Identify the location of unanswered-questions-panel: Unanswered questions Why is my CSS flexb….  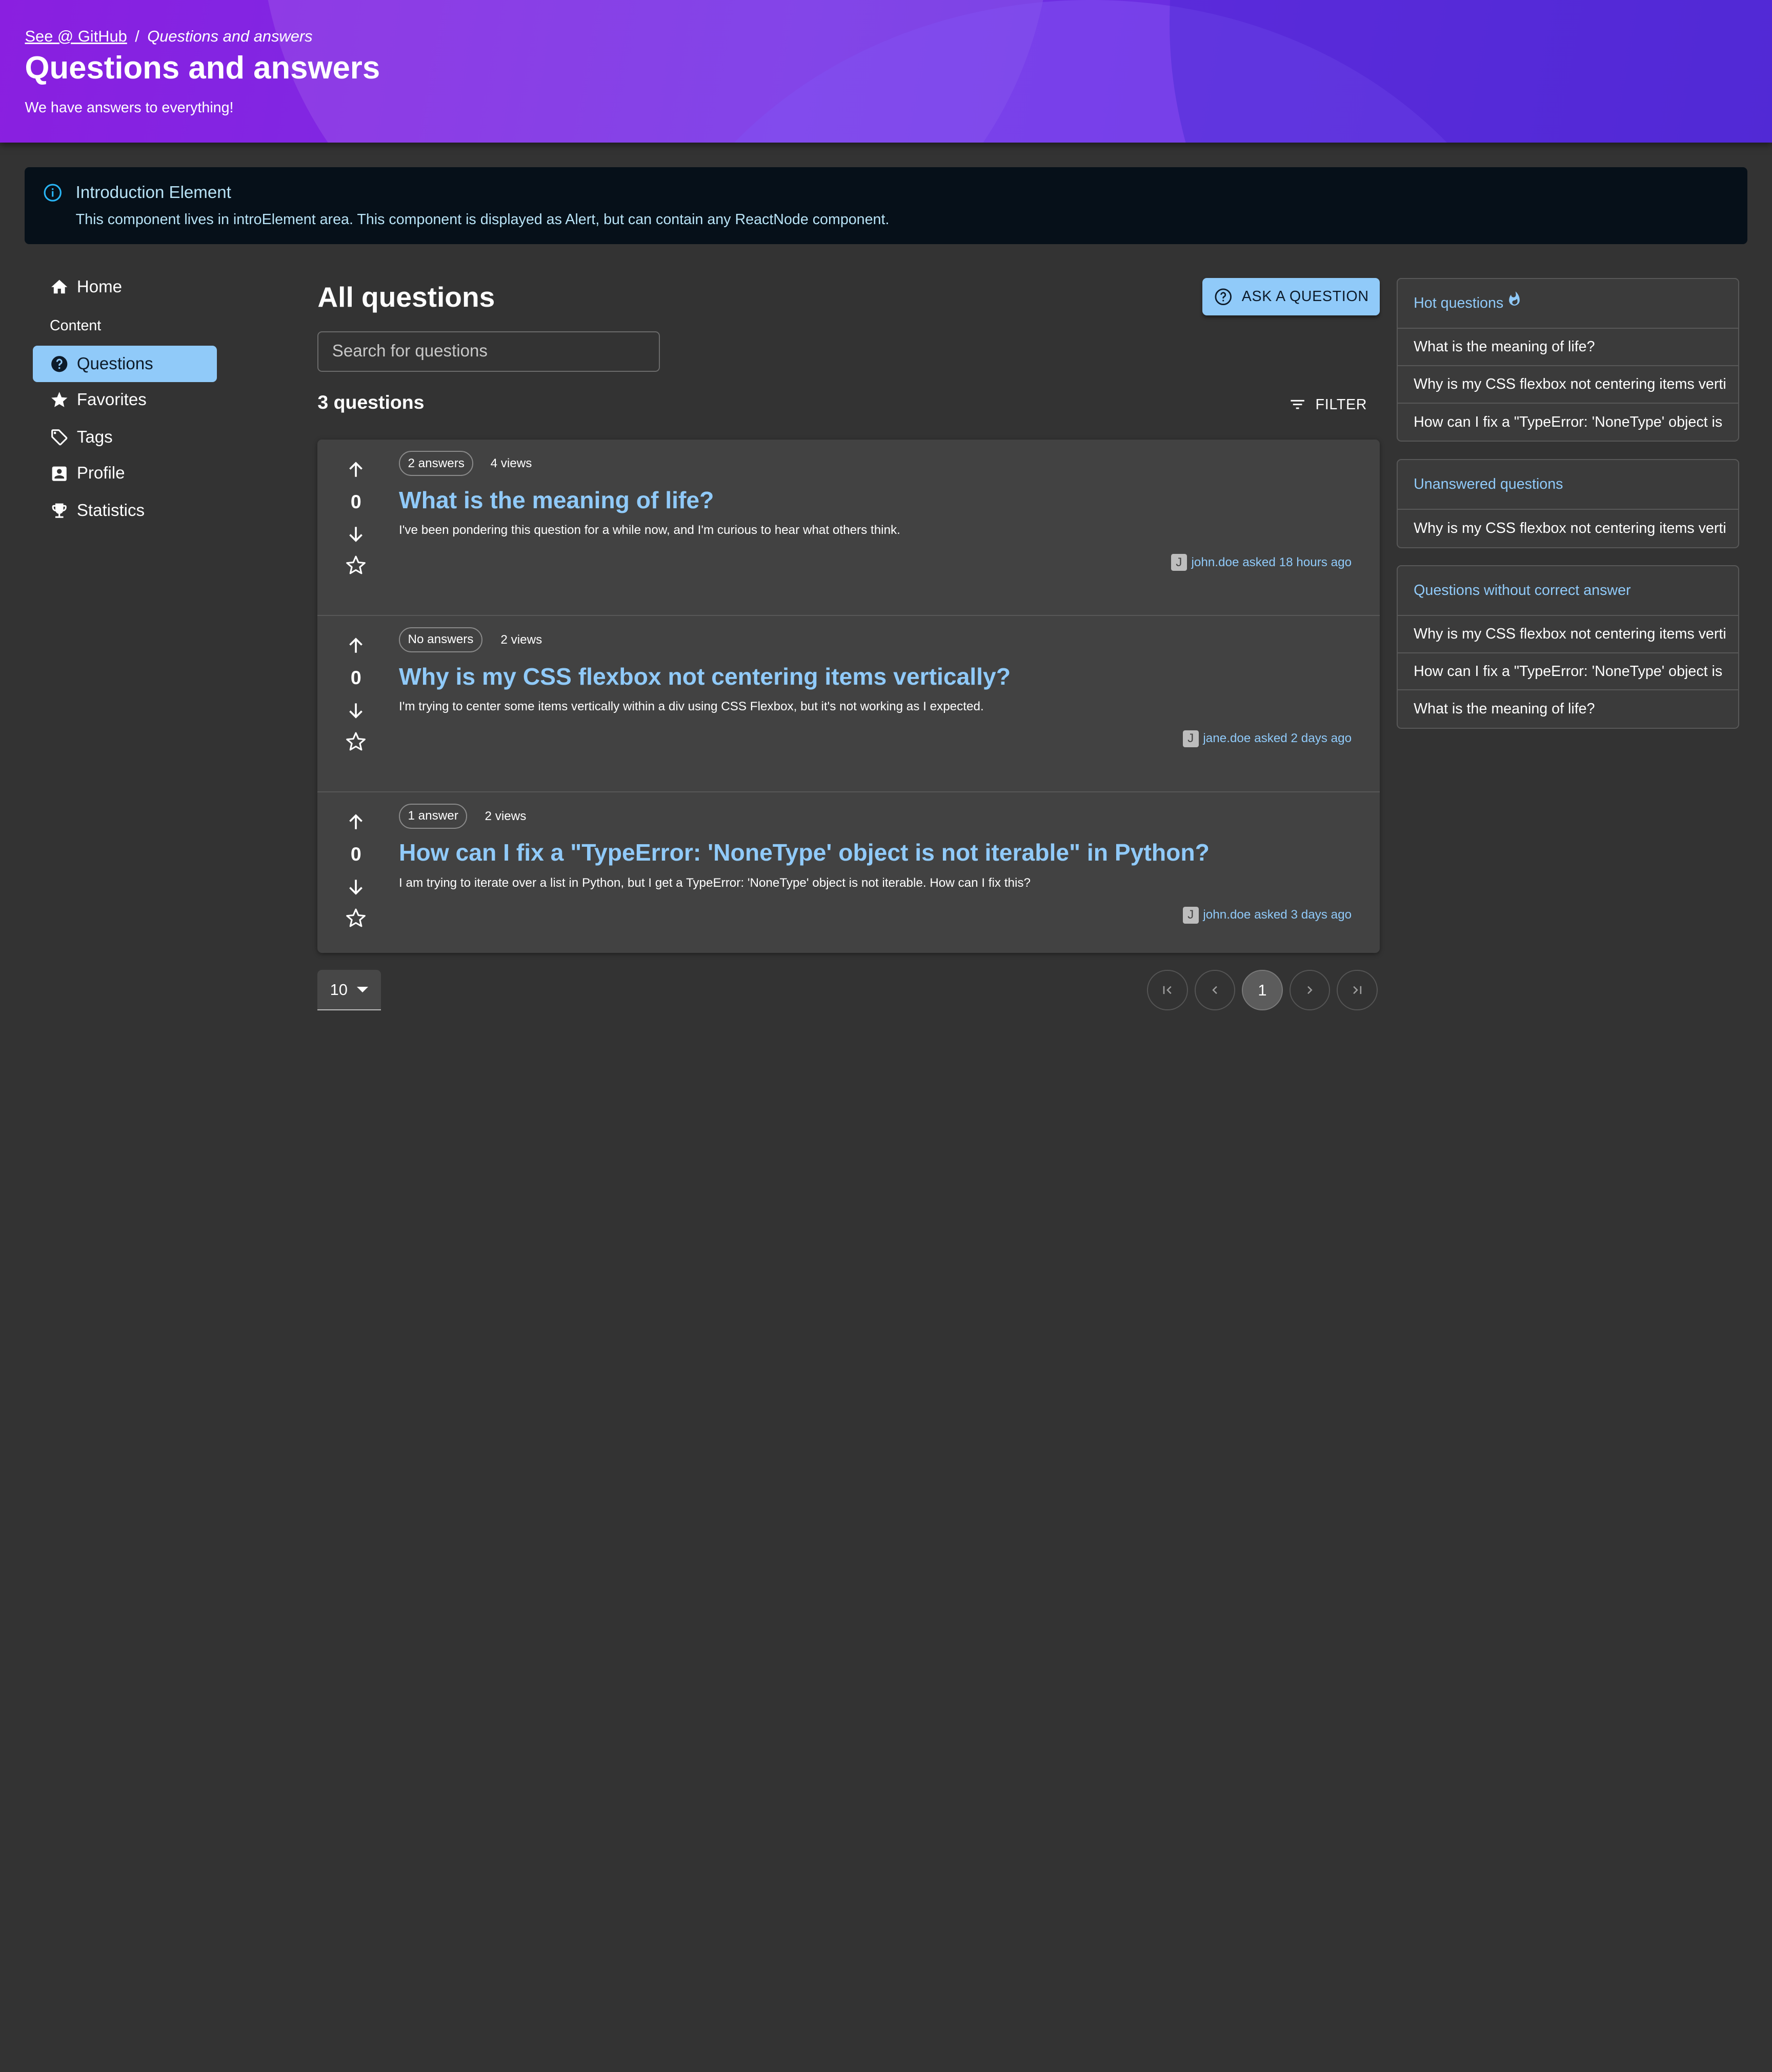
(1569, 504).